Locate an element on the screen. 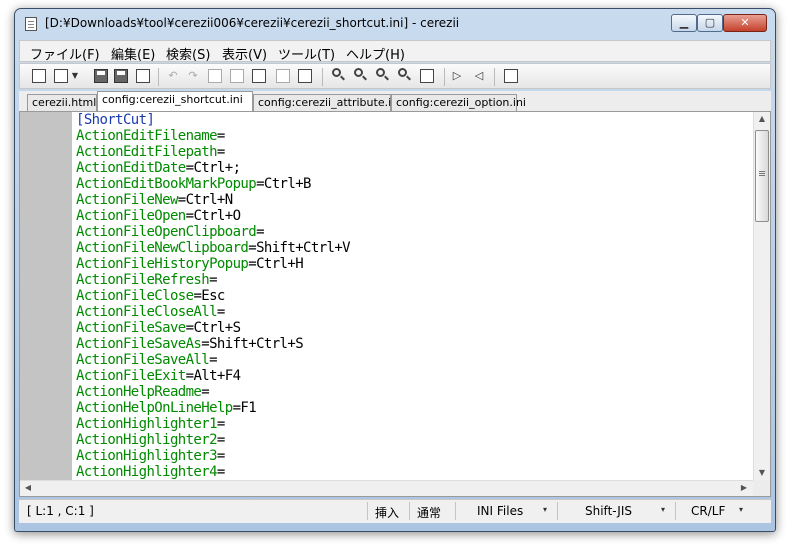 The image size is (792, 544). edit-mode: 通常 is located at coordinates (429, 512).